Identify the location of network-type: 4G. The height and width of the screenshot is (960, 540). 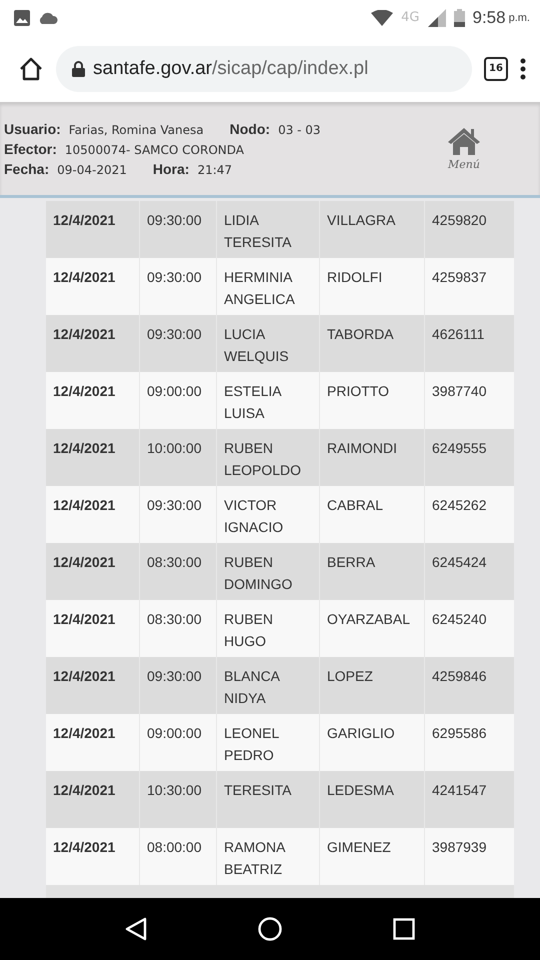
(410, 17).